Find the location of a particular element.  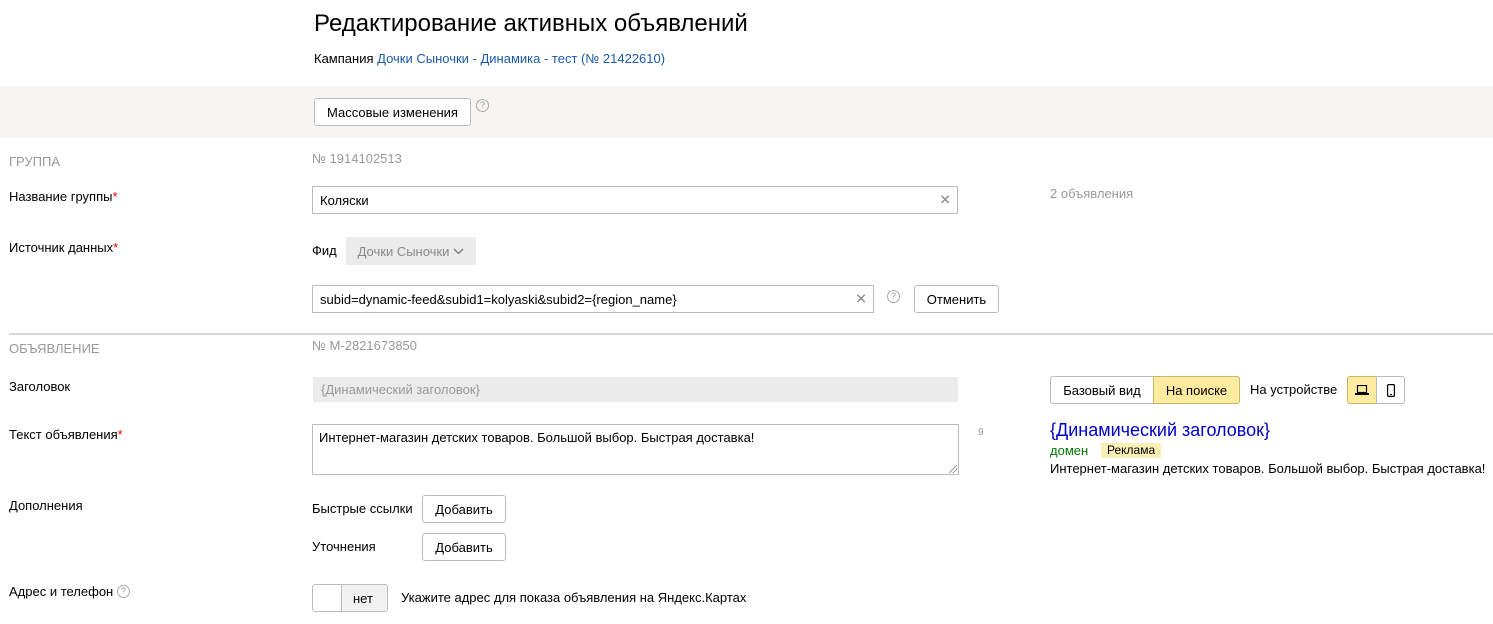

campaign-prefix: Кампания is located at coordinates (344, 58).